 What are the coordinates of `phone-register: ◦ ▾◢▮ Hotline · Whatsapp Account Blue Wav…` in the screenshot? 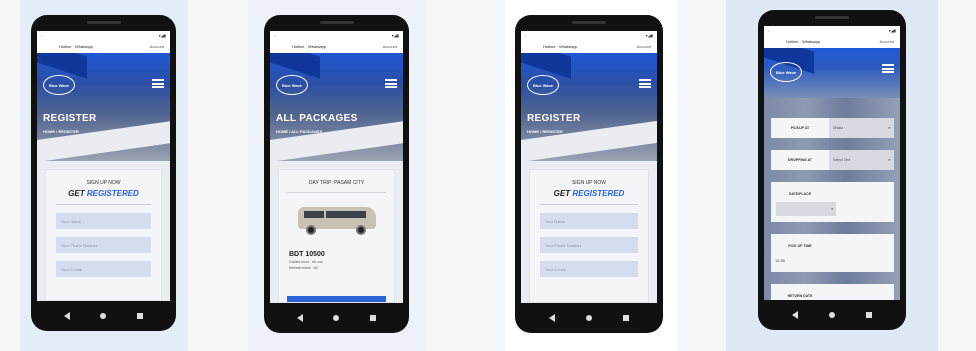 It's located at (103, 173).